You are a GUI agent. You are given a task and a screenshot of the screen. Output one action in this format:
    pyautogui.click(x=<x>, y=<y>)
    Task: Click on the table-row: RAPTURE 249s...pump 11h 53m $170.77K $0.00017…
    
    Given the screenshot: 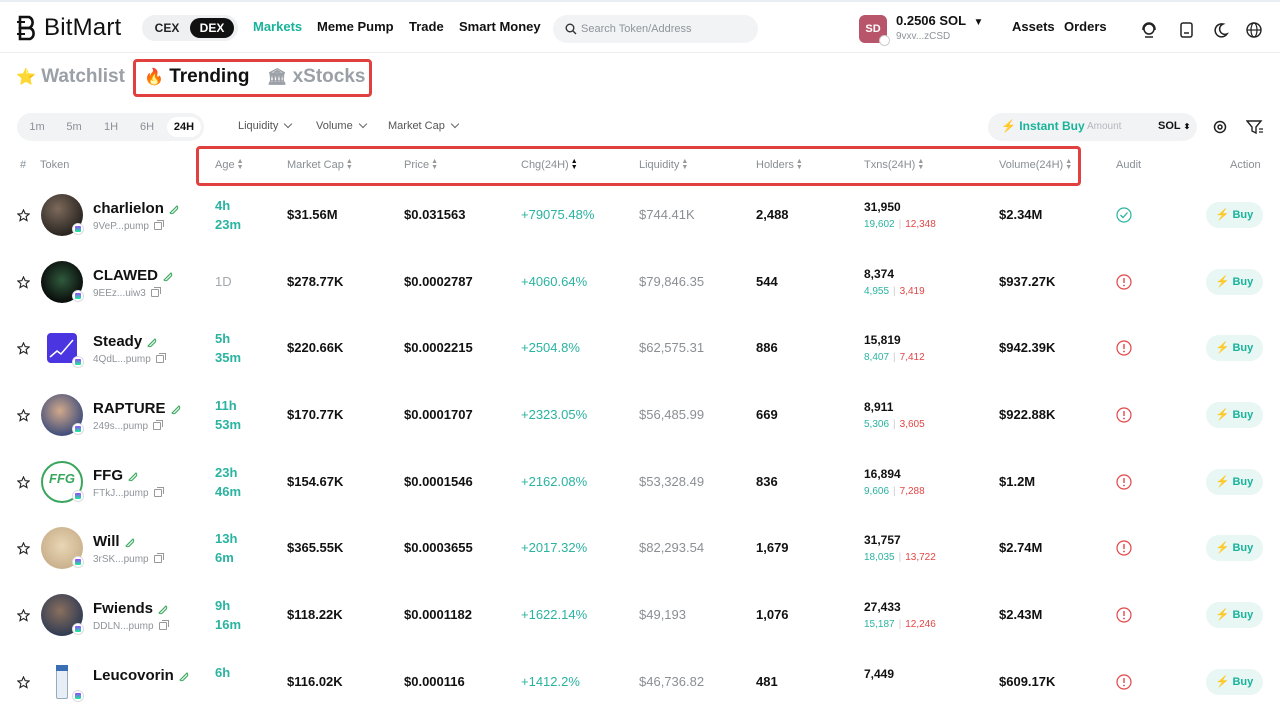 What is the action you would take?
    pyautogui.click(x=640, y=415)
    